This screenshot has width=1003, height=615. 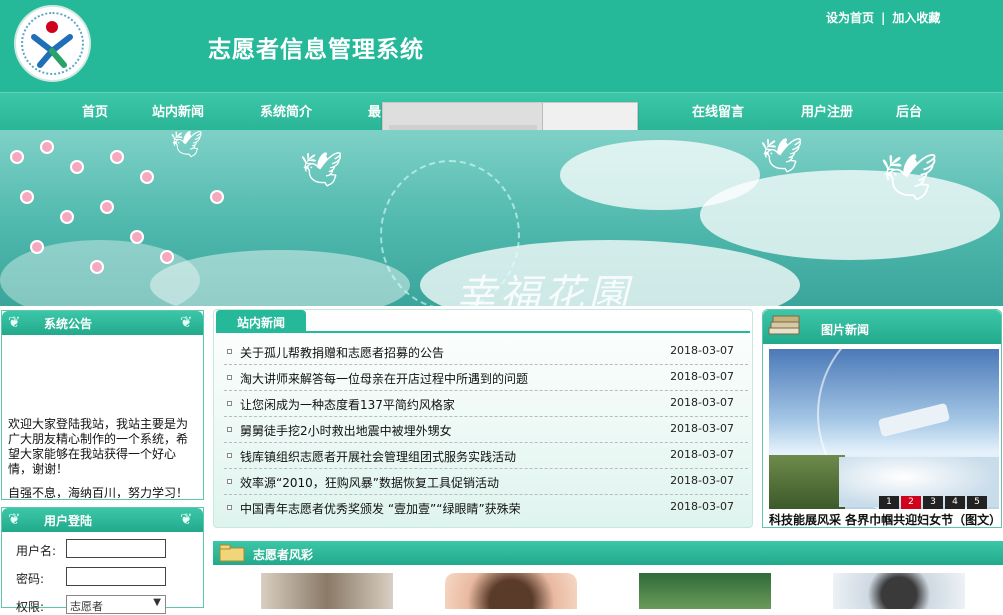 I want to click on notice-panel-title: 系统公告, so click(x=68, y=324).